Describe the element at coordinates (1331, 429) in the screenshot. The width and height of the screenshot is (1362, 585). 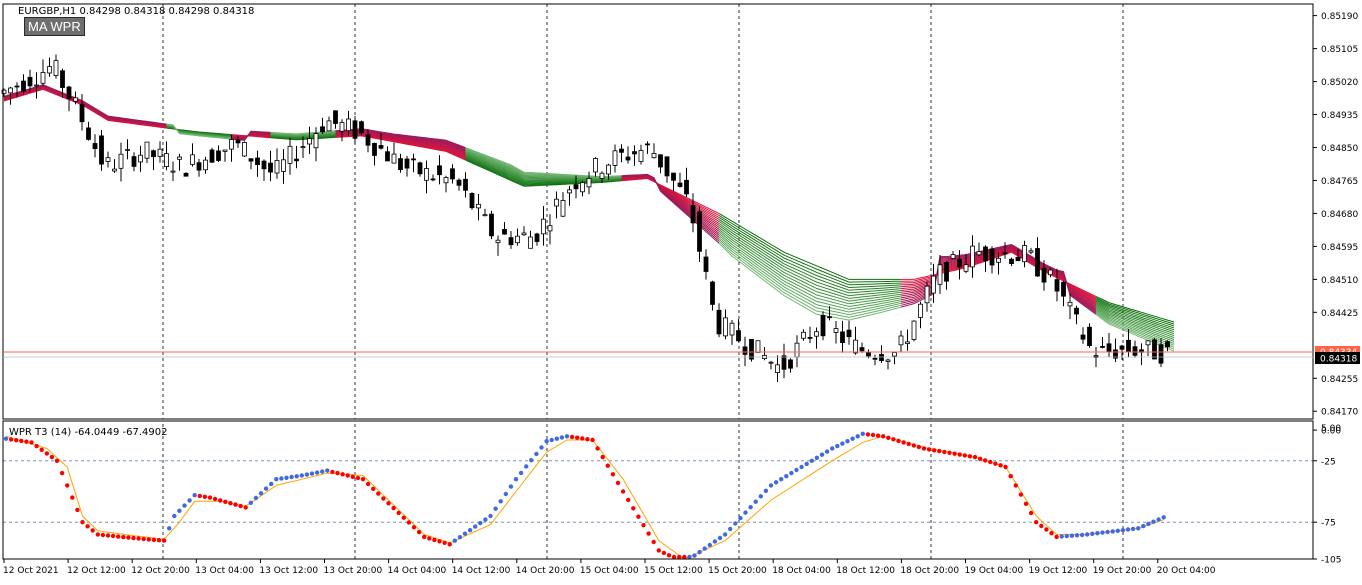
I see `wpr-top-label: 5.00` at that location.